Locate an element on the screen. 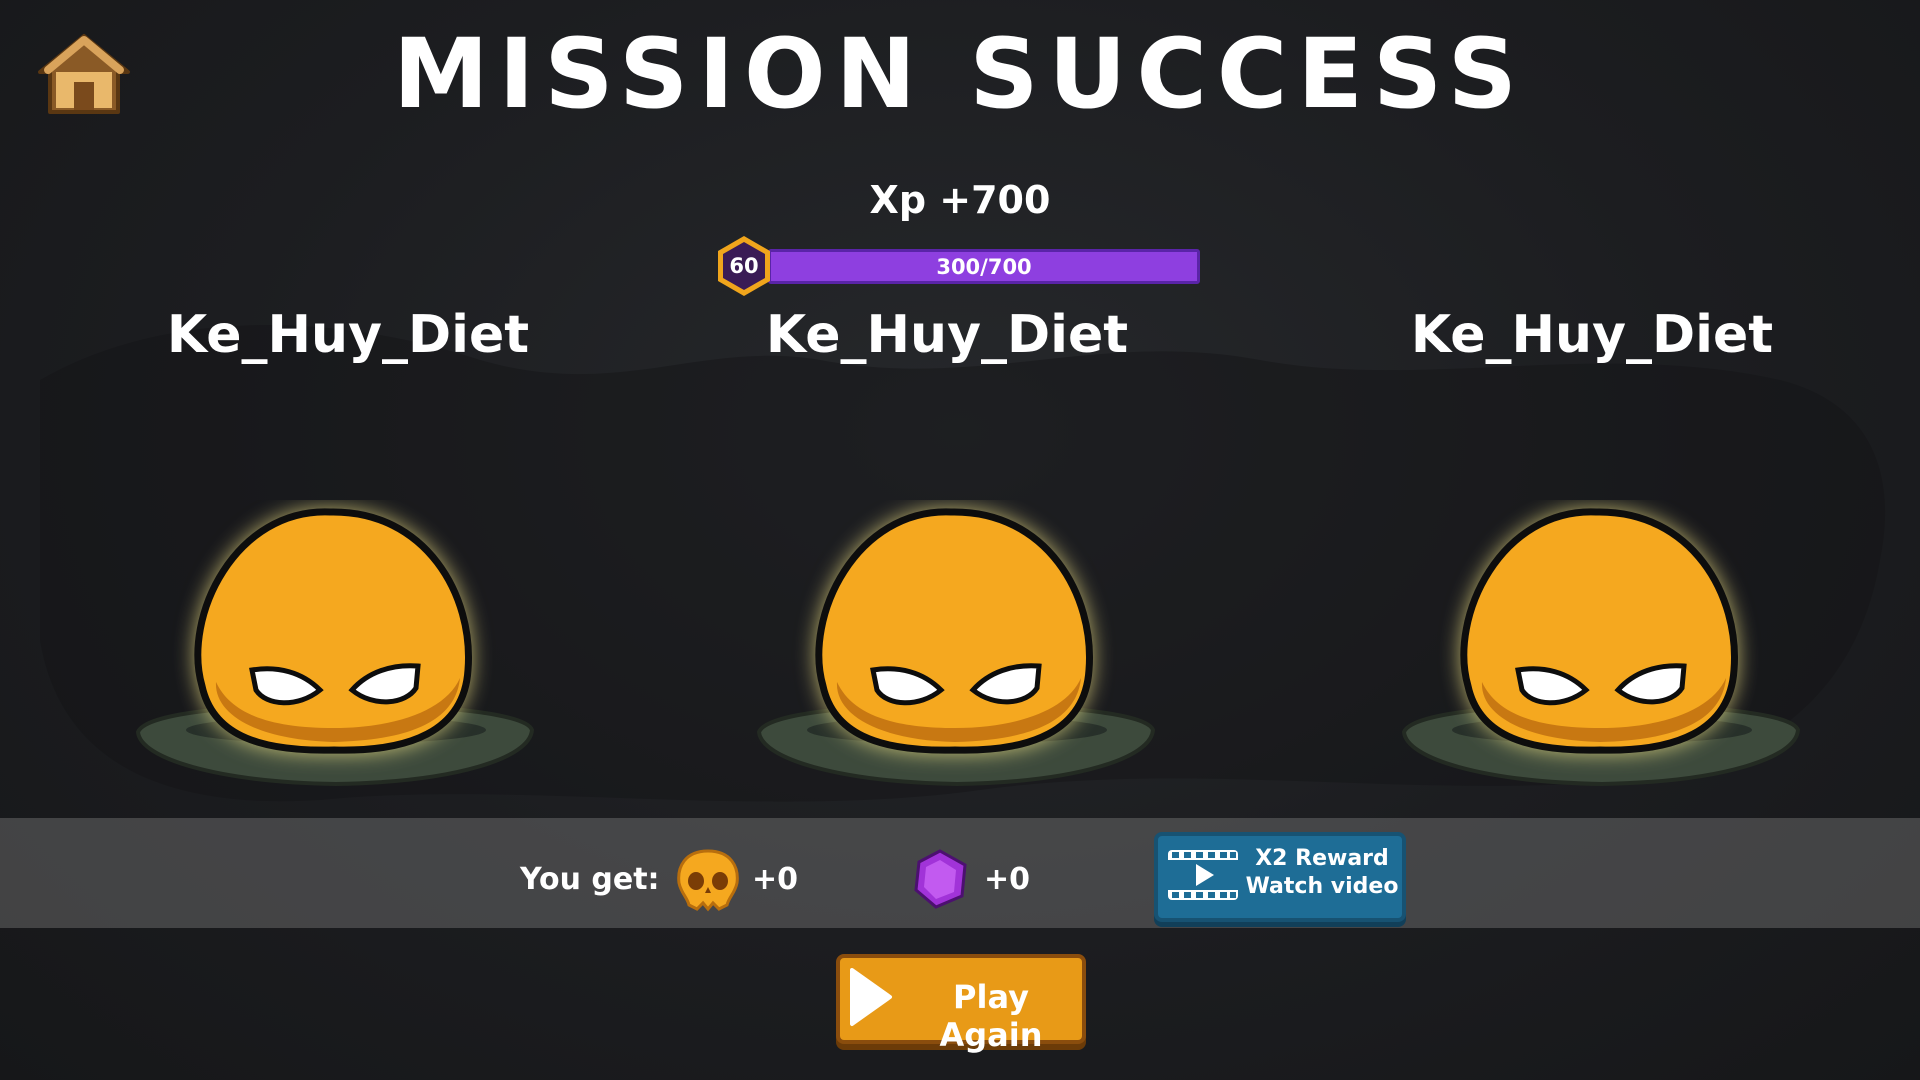 The width and height of the screenshot is (1920, 1080). gem-reward-amount: +0 is located at coordinates (1007, 879).